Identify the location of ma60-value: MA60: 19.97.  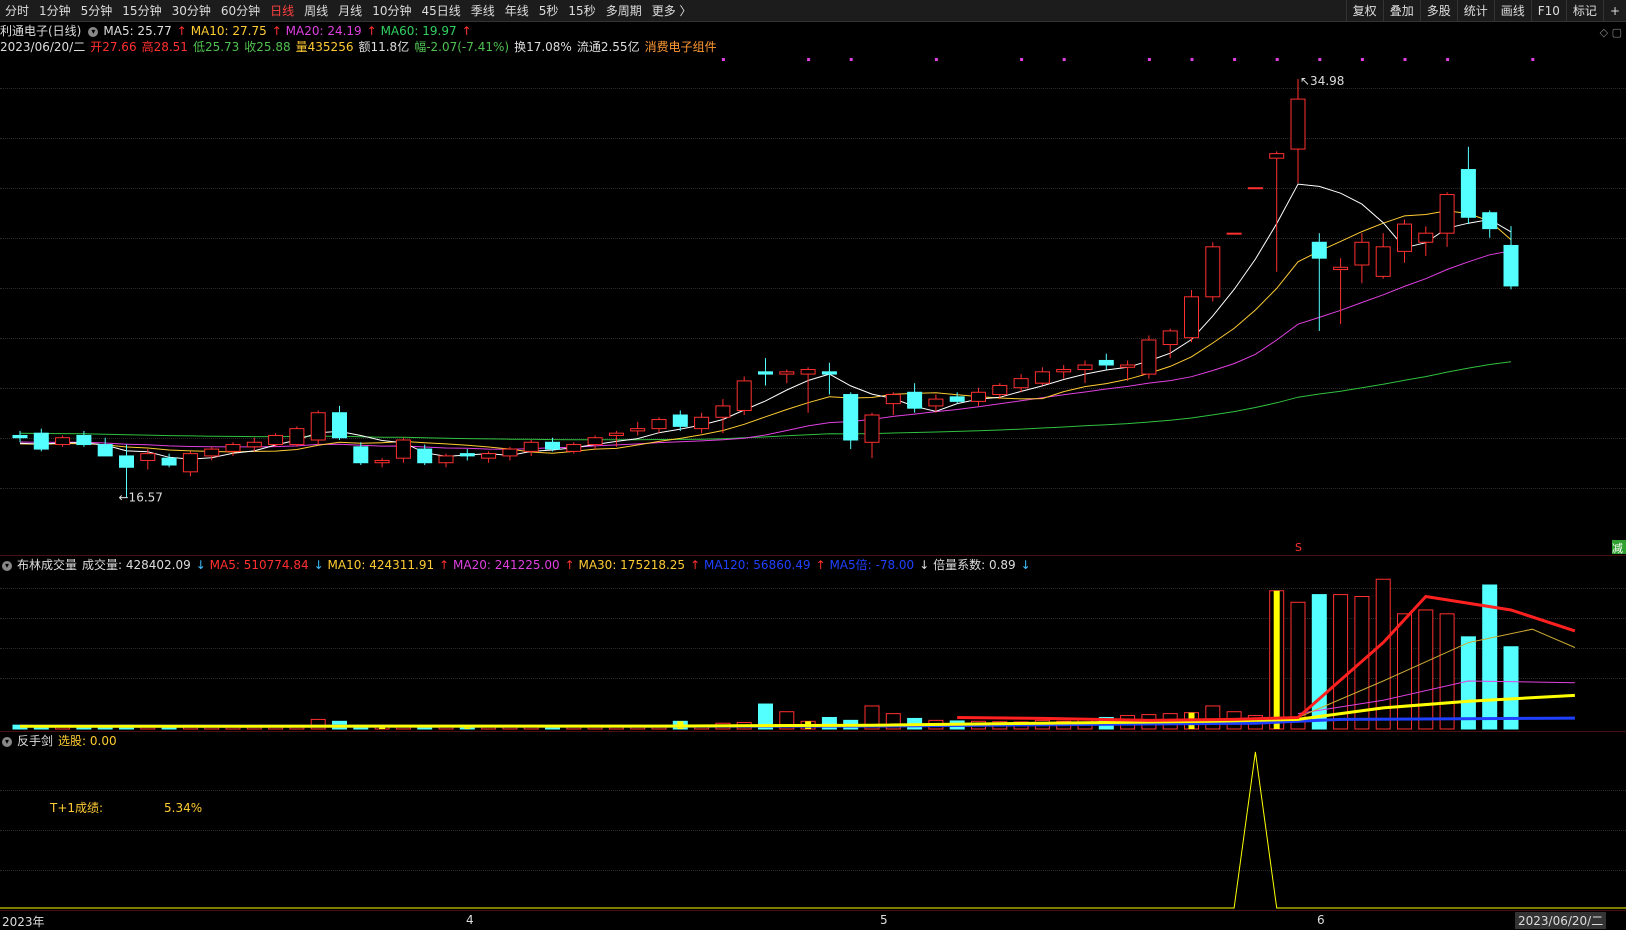
(418, 31).